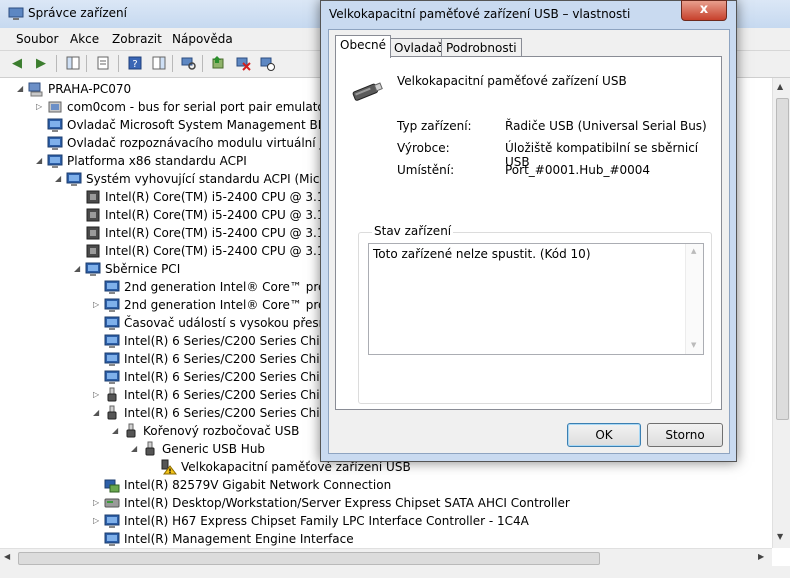  I want to click on status-scroll-down-icon: ▼, so click(693, 345).